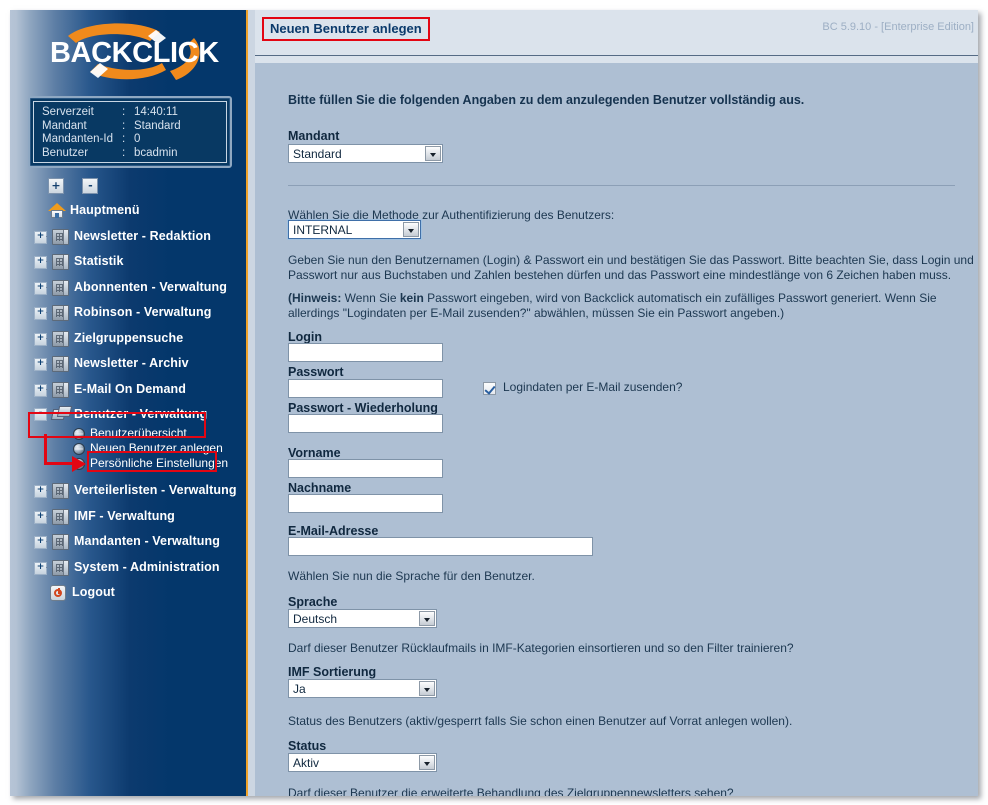 The height and width of the screenshot is (805, 988). What do you see at coordinates (314, 453) in the screenshot?
I see `firstname-label: Vorname` at bounding box center [314, 453].